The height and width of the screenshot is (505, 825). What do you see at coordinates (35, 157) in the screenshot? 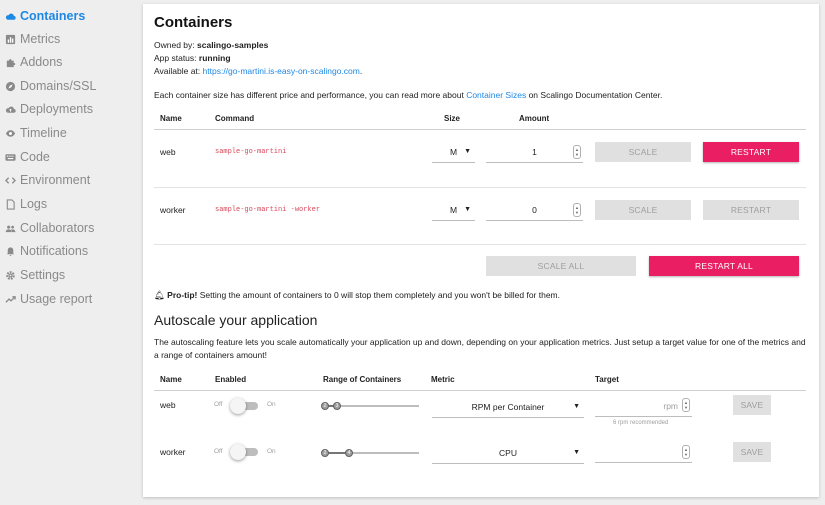
I see `sidebar-item-label: Code` at bounding box center [35, 157].